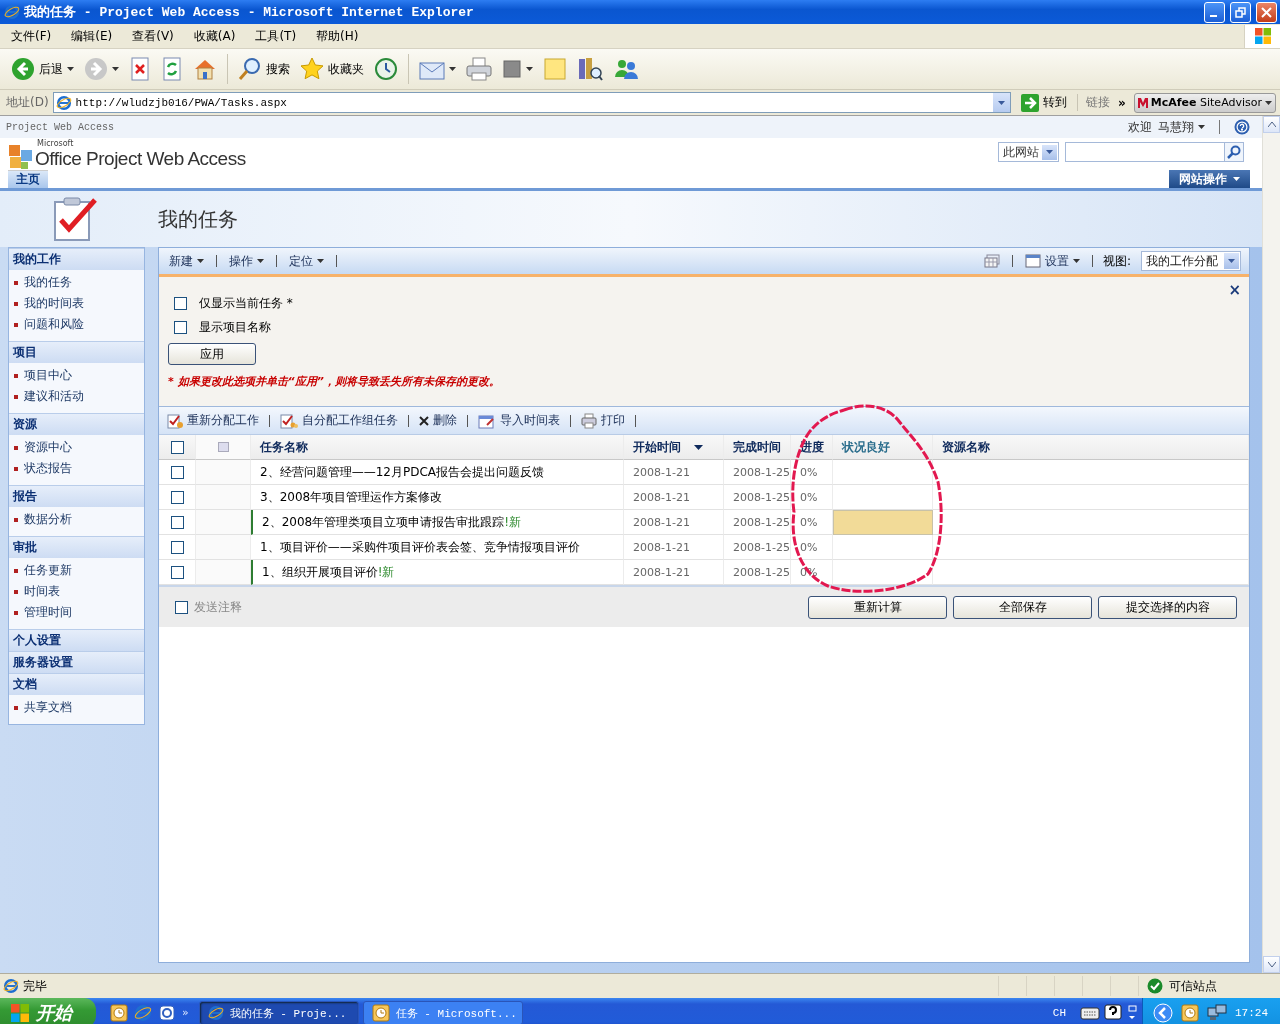 The image size is (1280, 1024). Describe the element at coordinates (334, 381) in the screenshot. I see `warning-text: * 如果更改此选项并单击“应用”，则将导致丢失所有未保存的更改。` at that location.